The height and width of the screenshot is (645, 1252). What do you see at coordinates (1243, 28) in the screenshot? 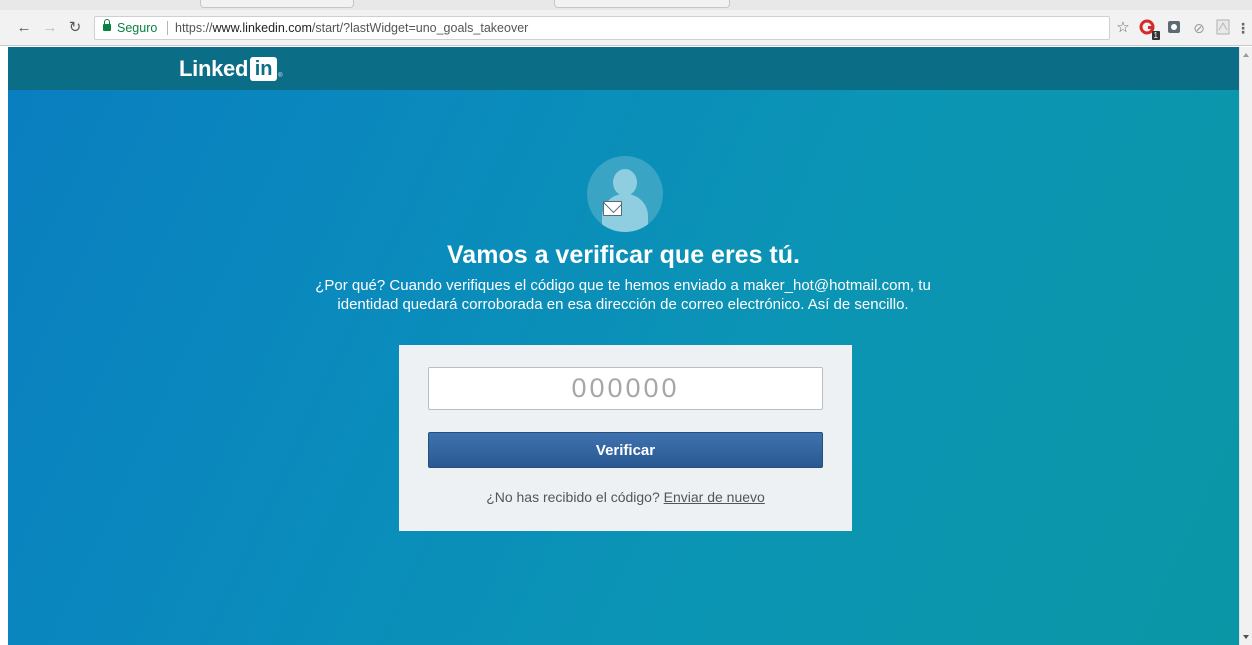
I see `menu-kebab-icon: ⋮` at bounding box center [1243, 28].